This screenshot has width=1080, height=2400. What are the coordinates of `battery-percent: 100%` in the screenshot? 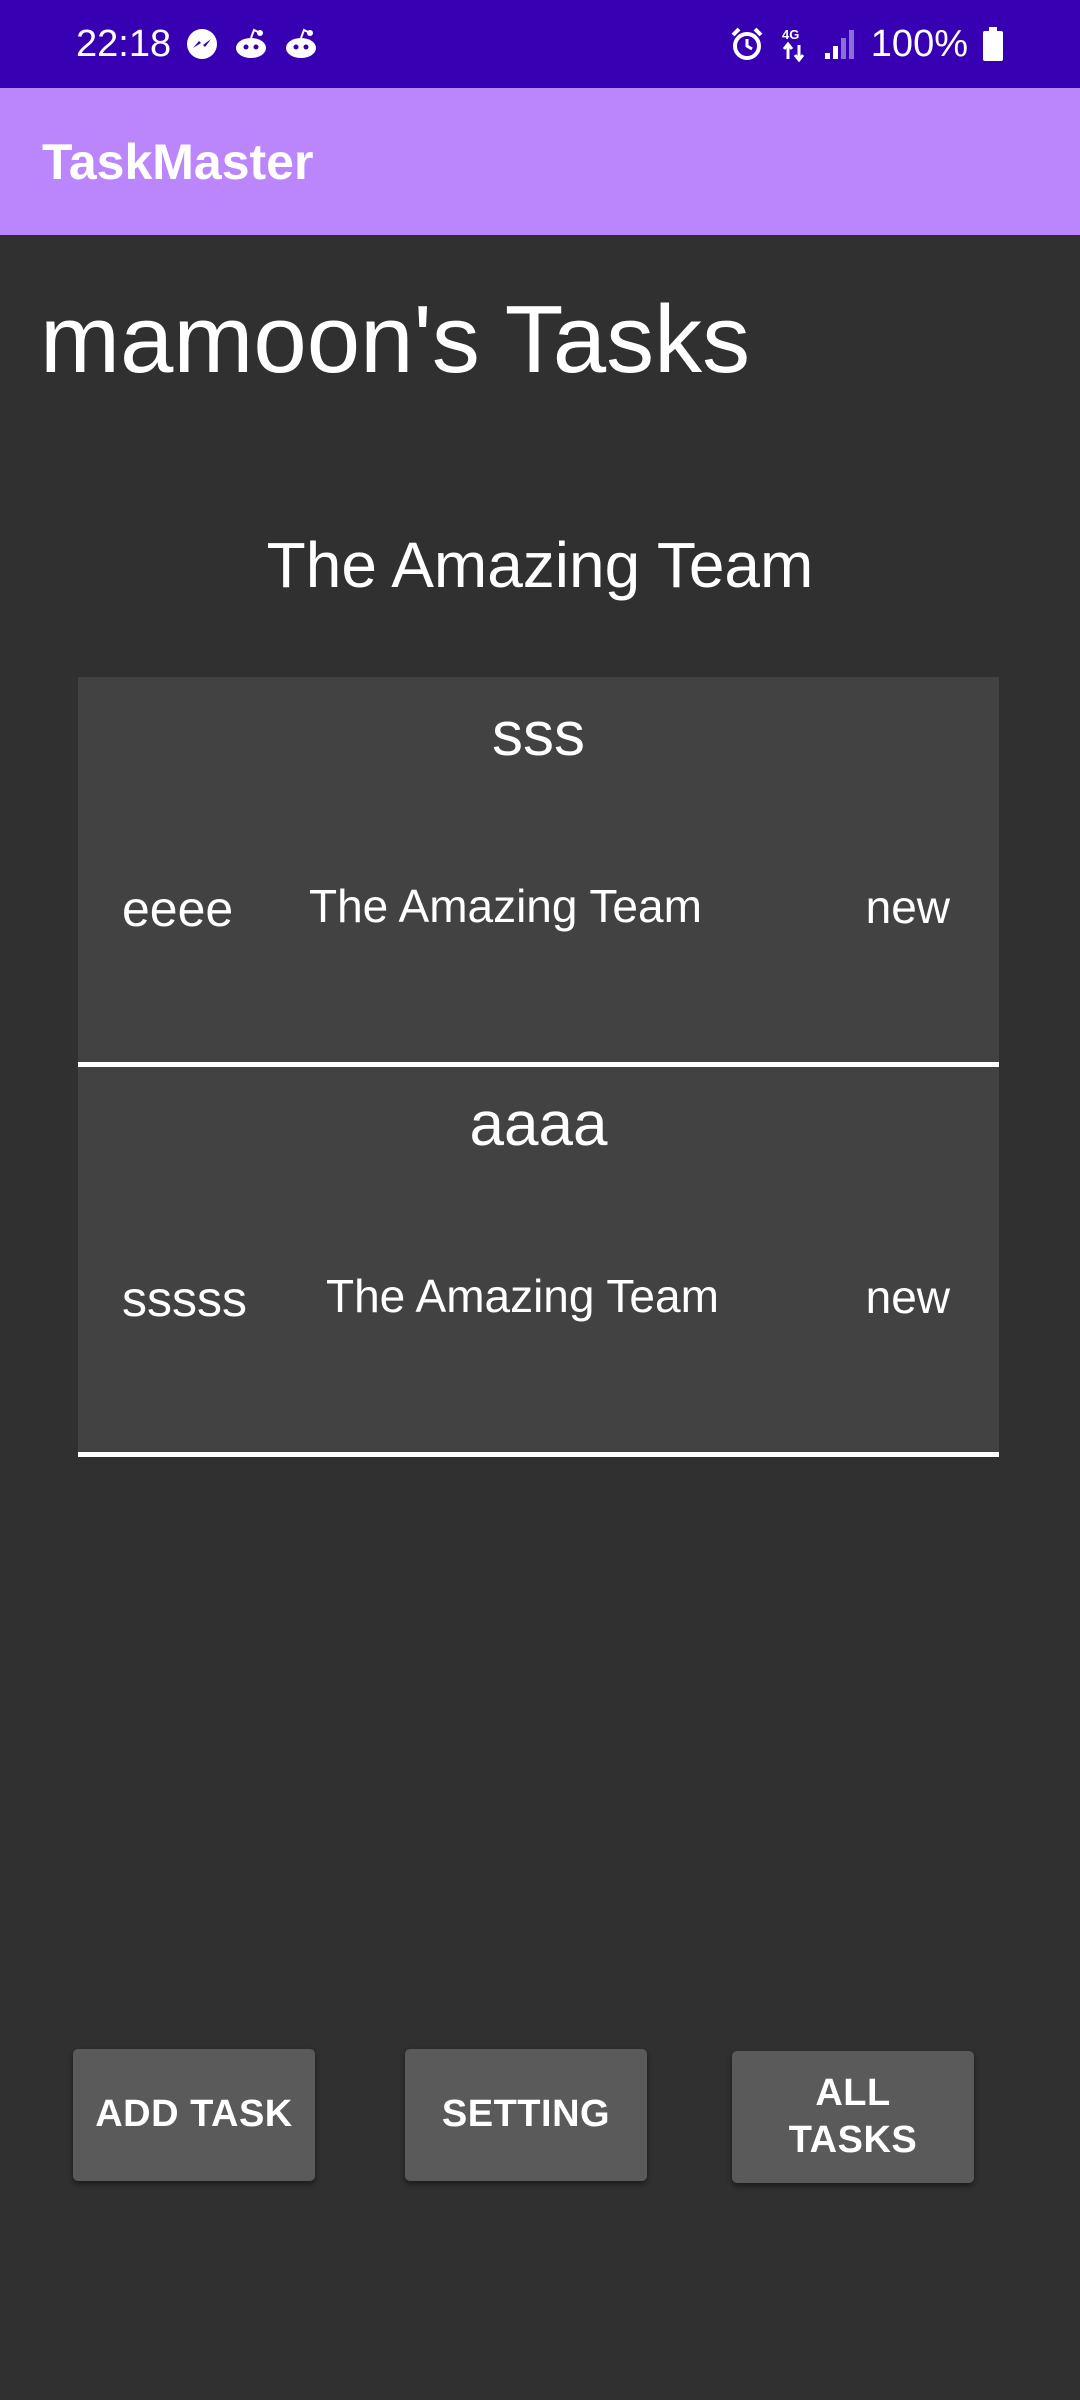 It's located at (919, 43).